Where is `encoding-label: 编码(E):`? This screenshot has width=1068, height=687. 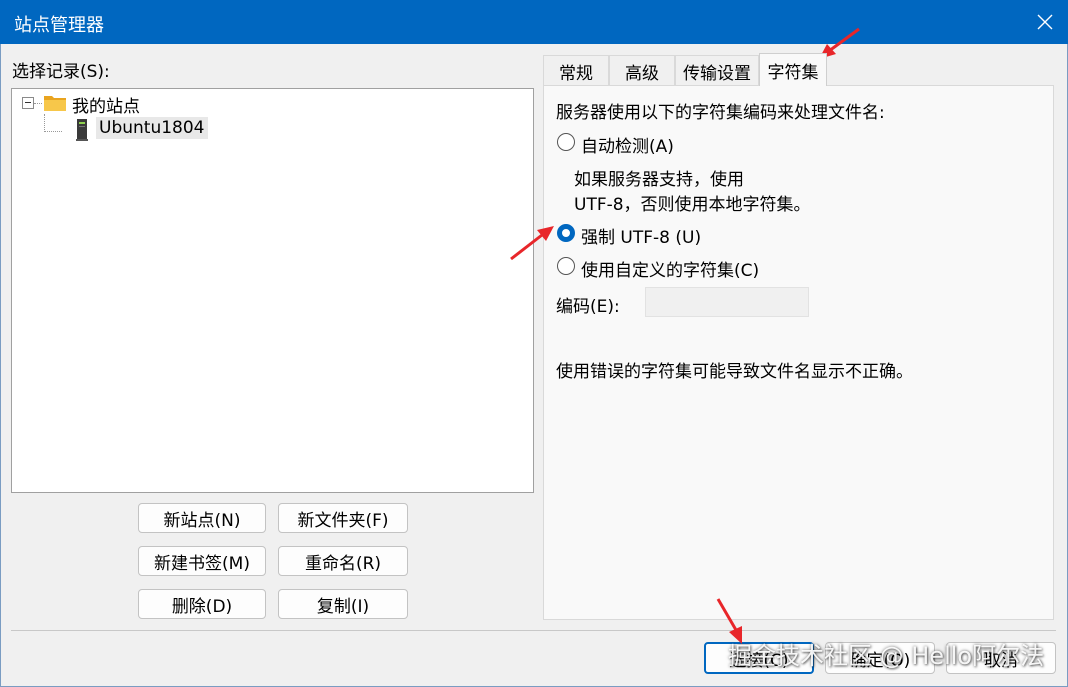 encoding-label: 编码(E): is located at coordinates (588, 307).